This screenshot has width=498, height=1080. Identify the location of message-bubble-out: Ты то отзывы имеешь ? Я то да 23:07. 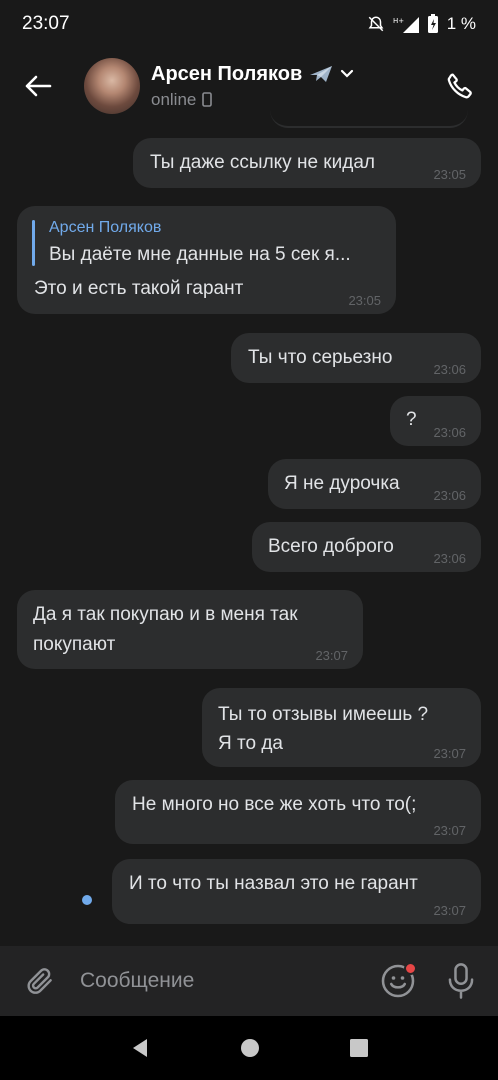
(341, 727).